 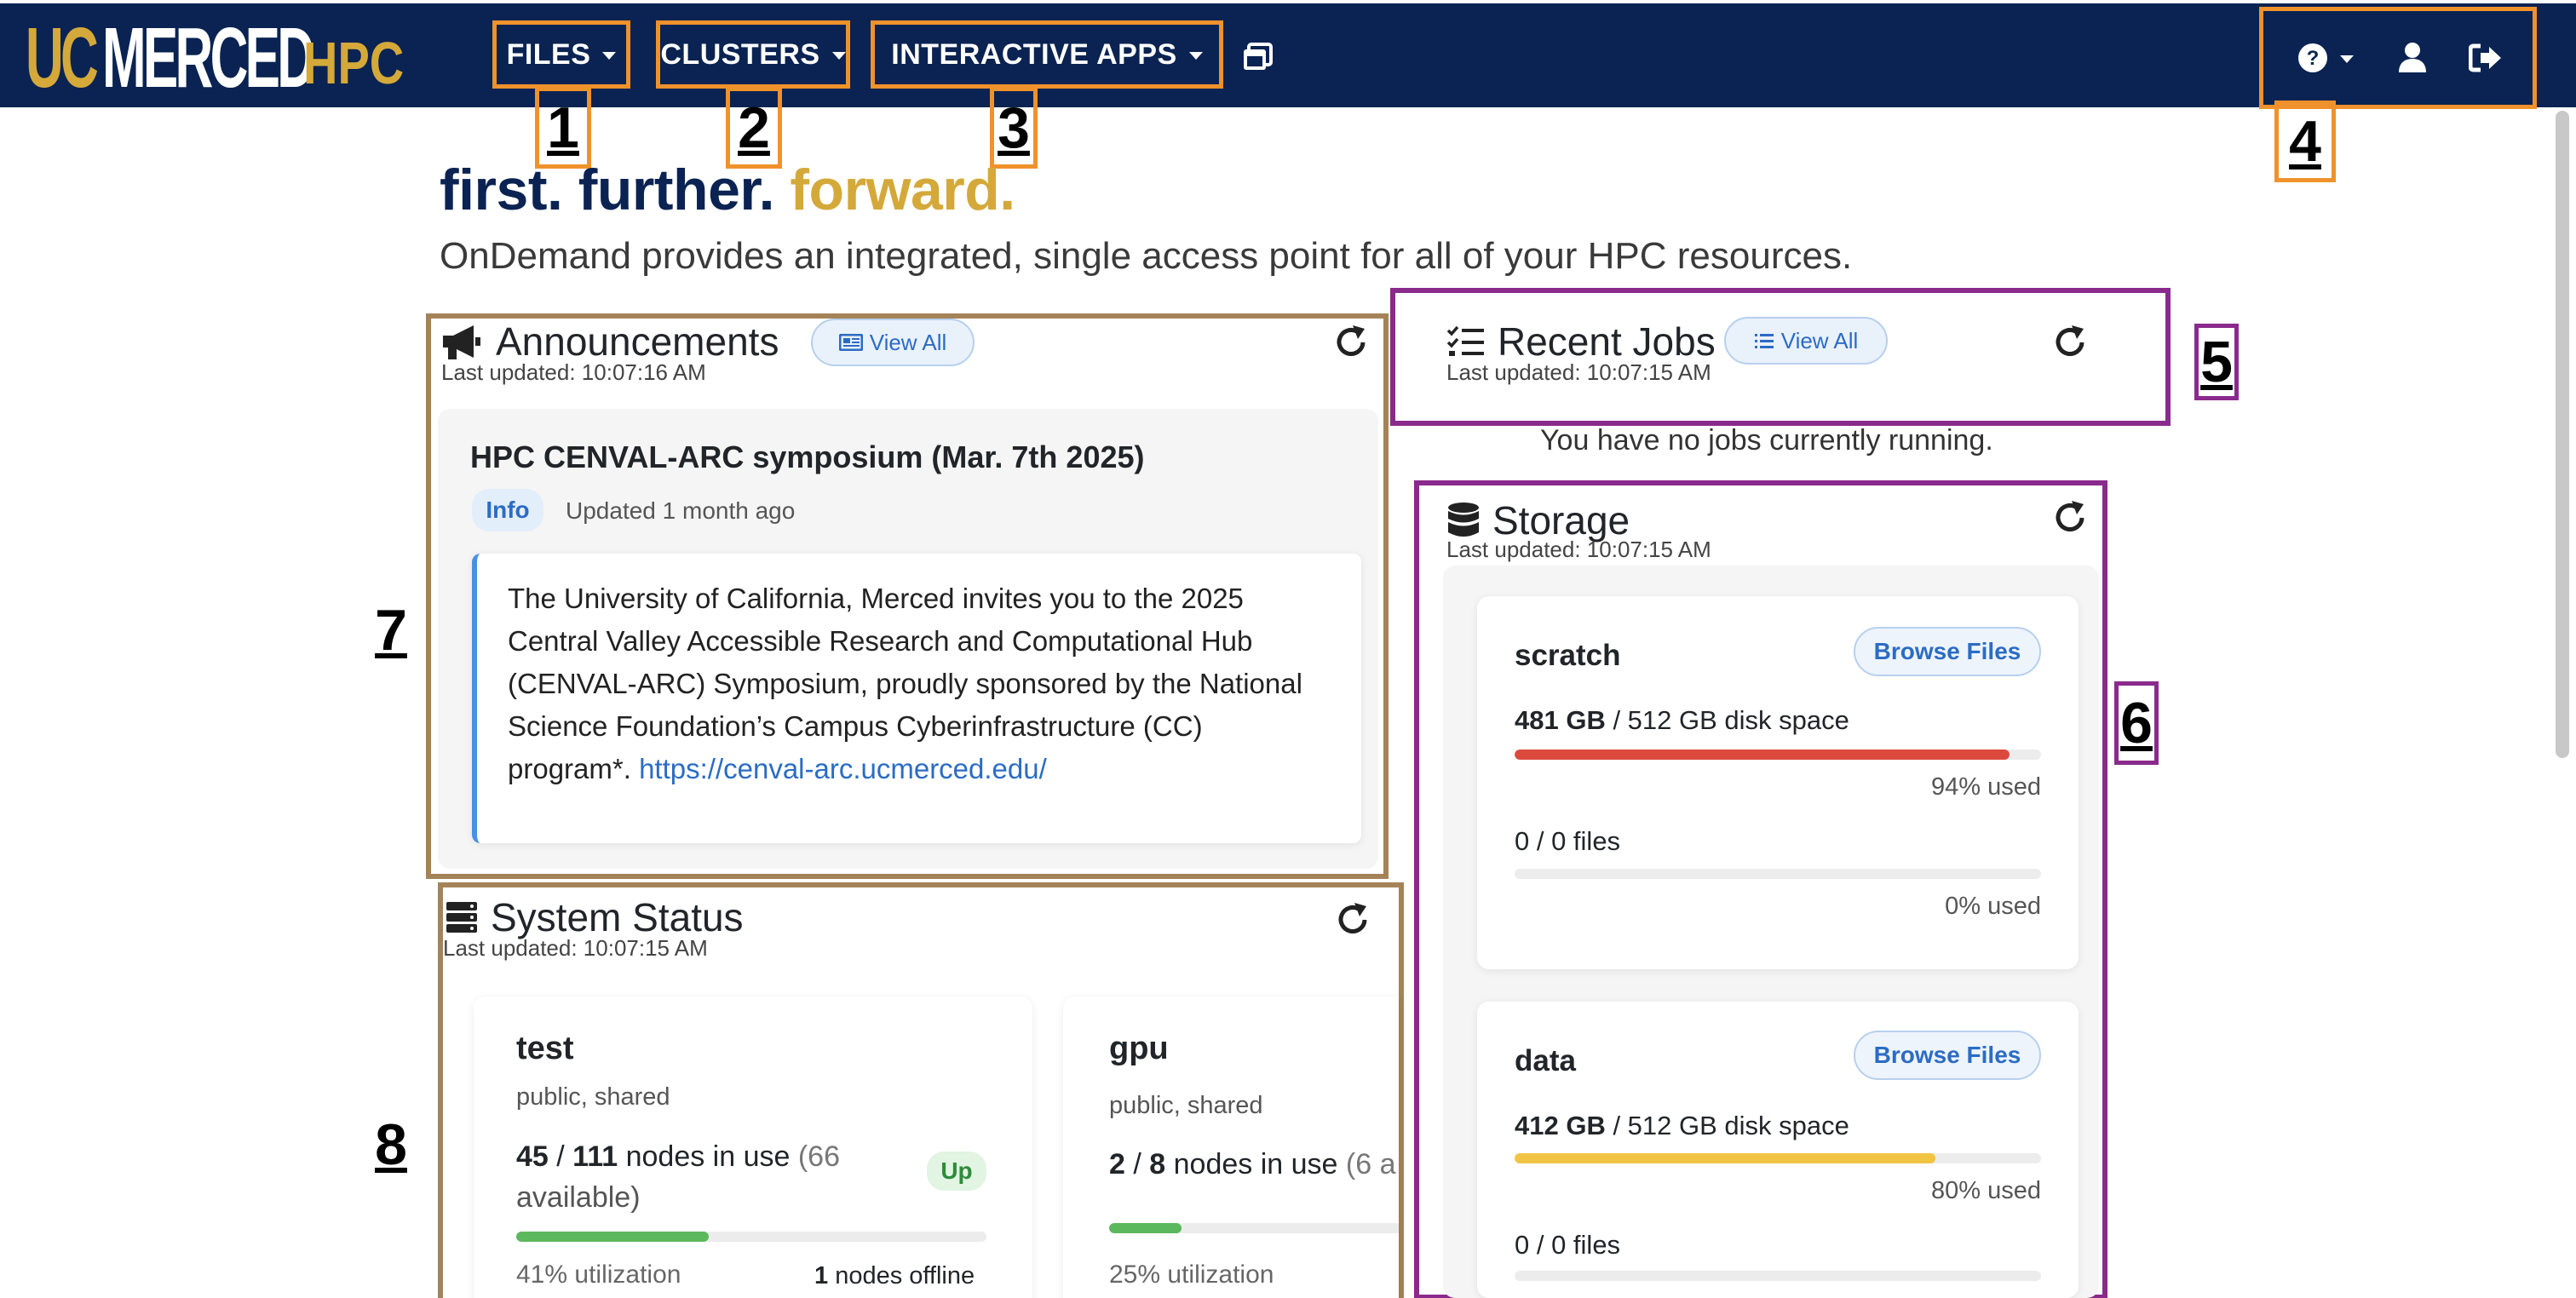 What do you see at coordinates (1146, 1228) in the screenshot?
I see `cluster-utilization-fill` at bounding box center [1146, 1228].